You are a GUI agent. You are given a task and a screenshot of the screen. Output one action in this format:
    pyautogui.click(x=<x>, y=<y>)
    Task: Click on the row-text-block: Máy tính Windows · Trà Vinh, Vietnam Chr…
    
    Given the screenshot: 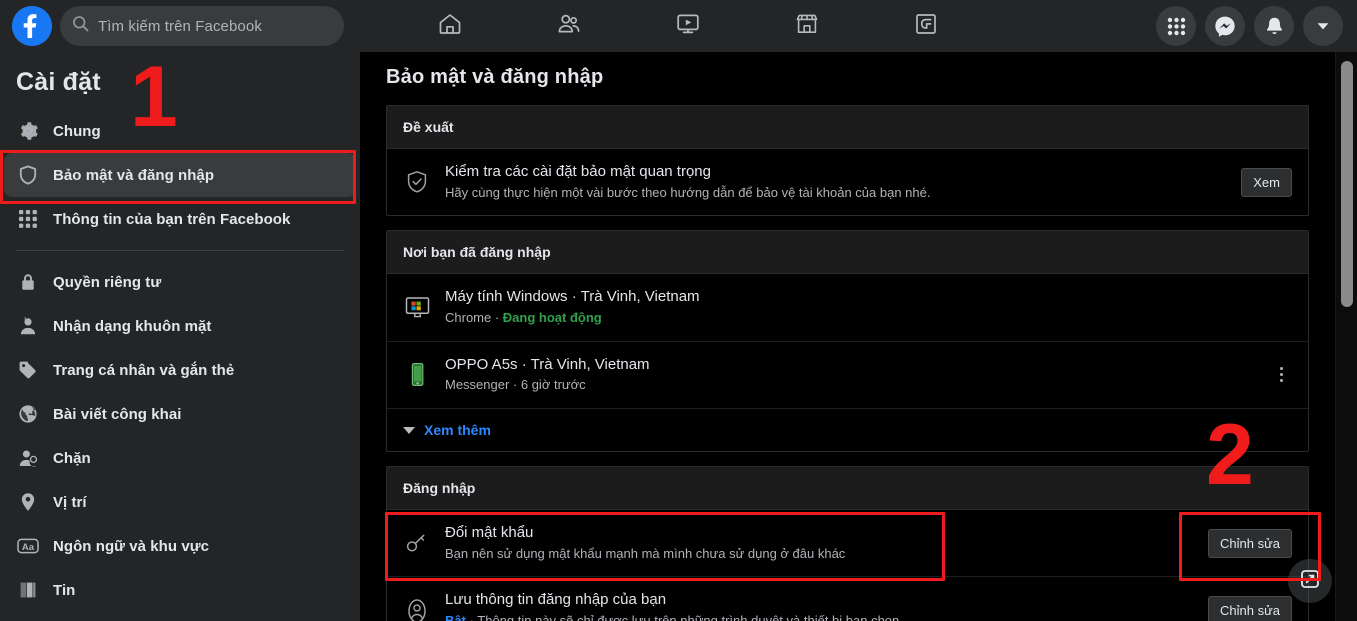 What is the action you would take?
    pyautogui.click(x=868, y=307)
    